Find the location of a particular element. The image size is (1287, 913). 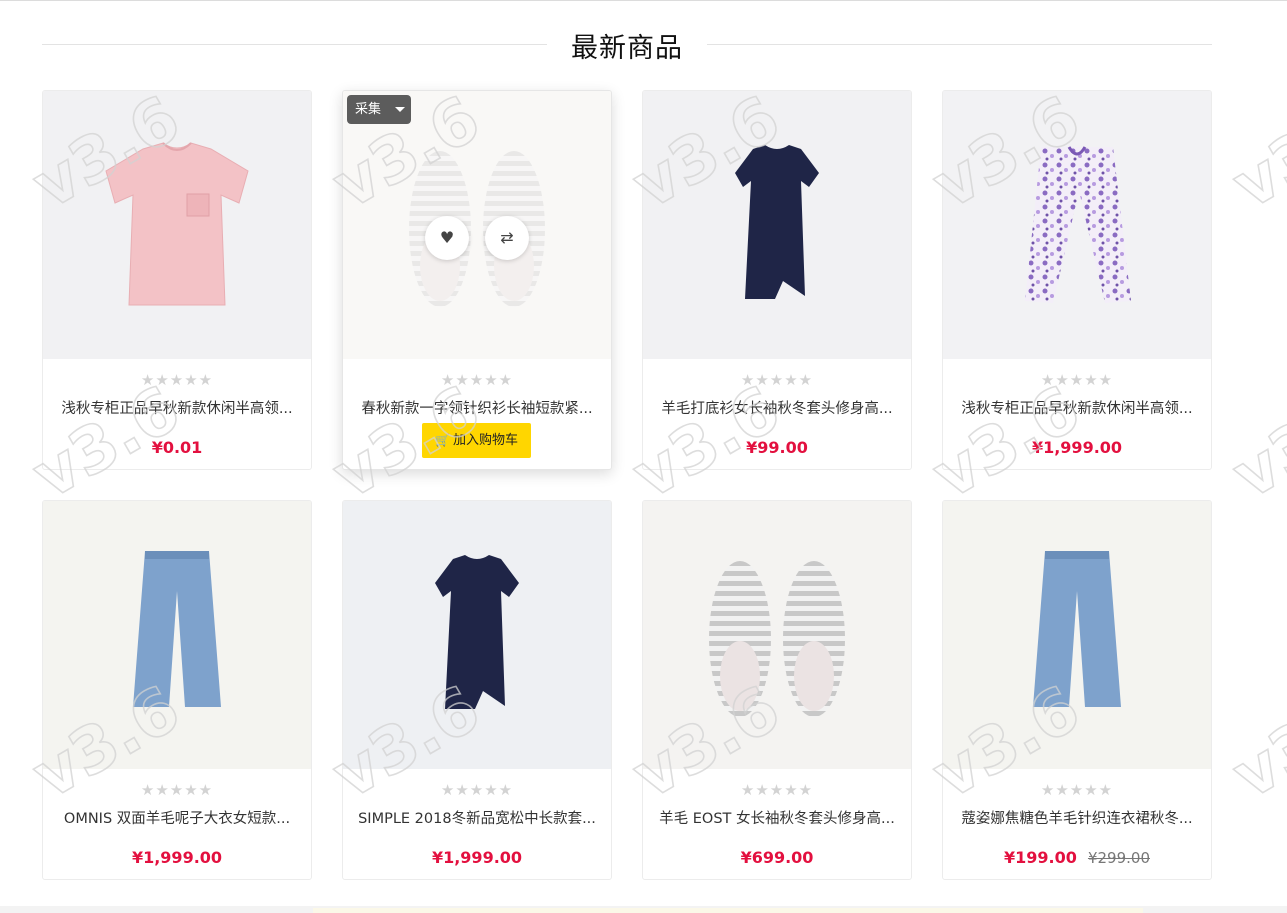

price-row: ¥199.00 ¥299.00 is located at coordinates (1077, 857).